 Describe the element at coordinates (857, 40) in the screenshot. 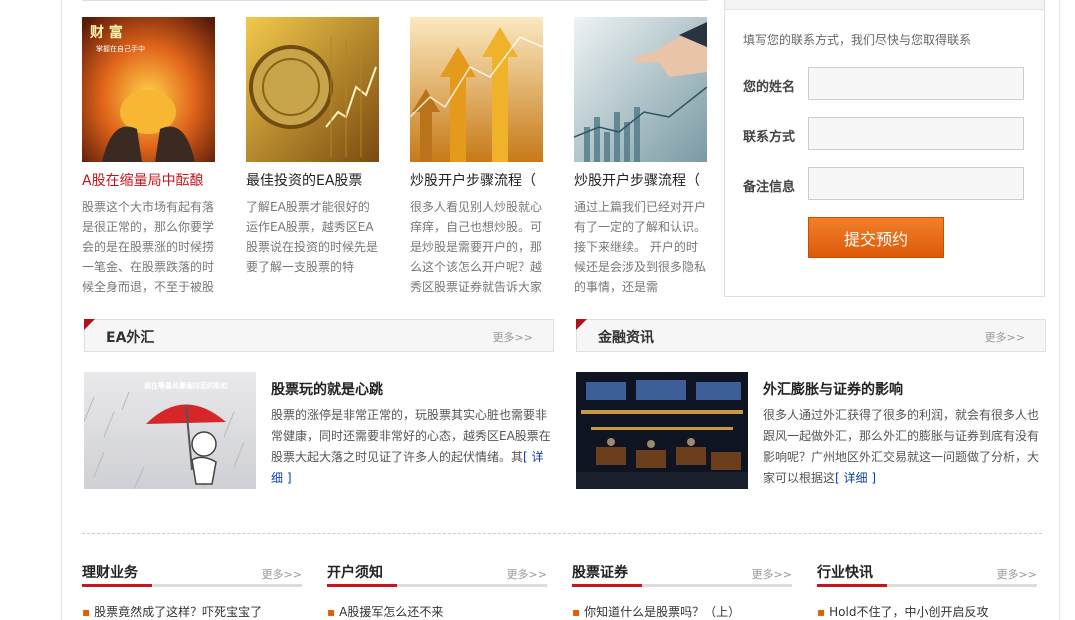

I see `form-intro-text: 填写您的联系方式，我们尽快与您取得联系` at that location.